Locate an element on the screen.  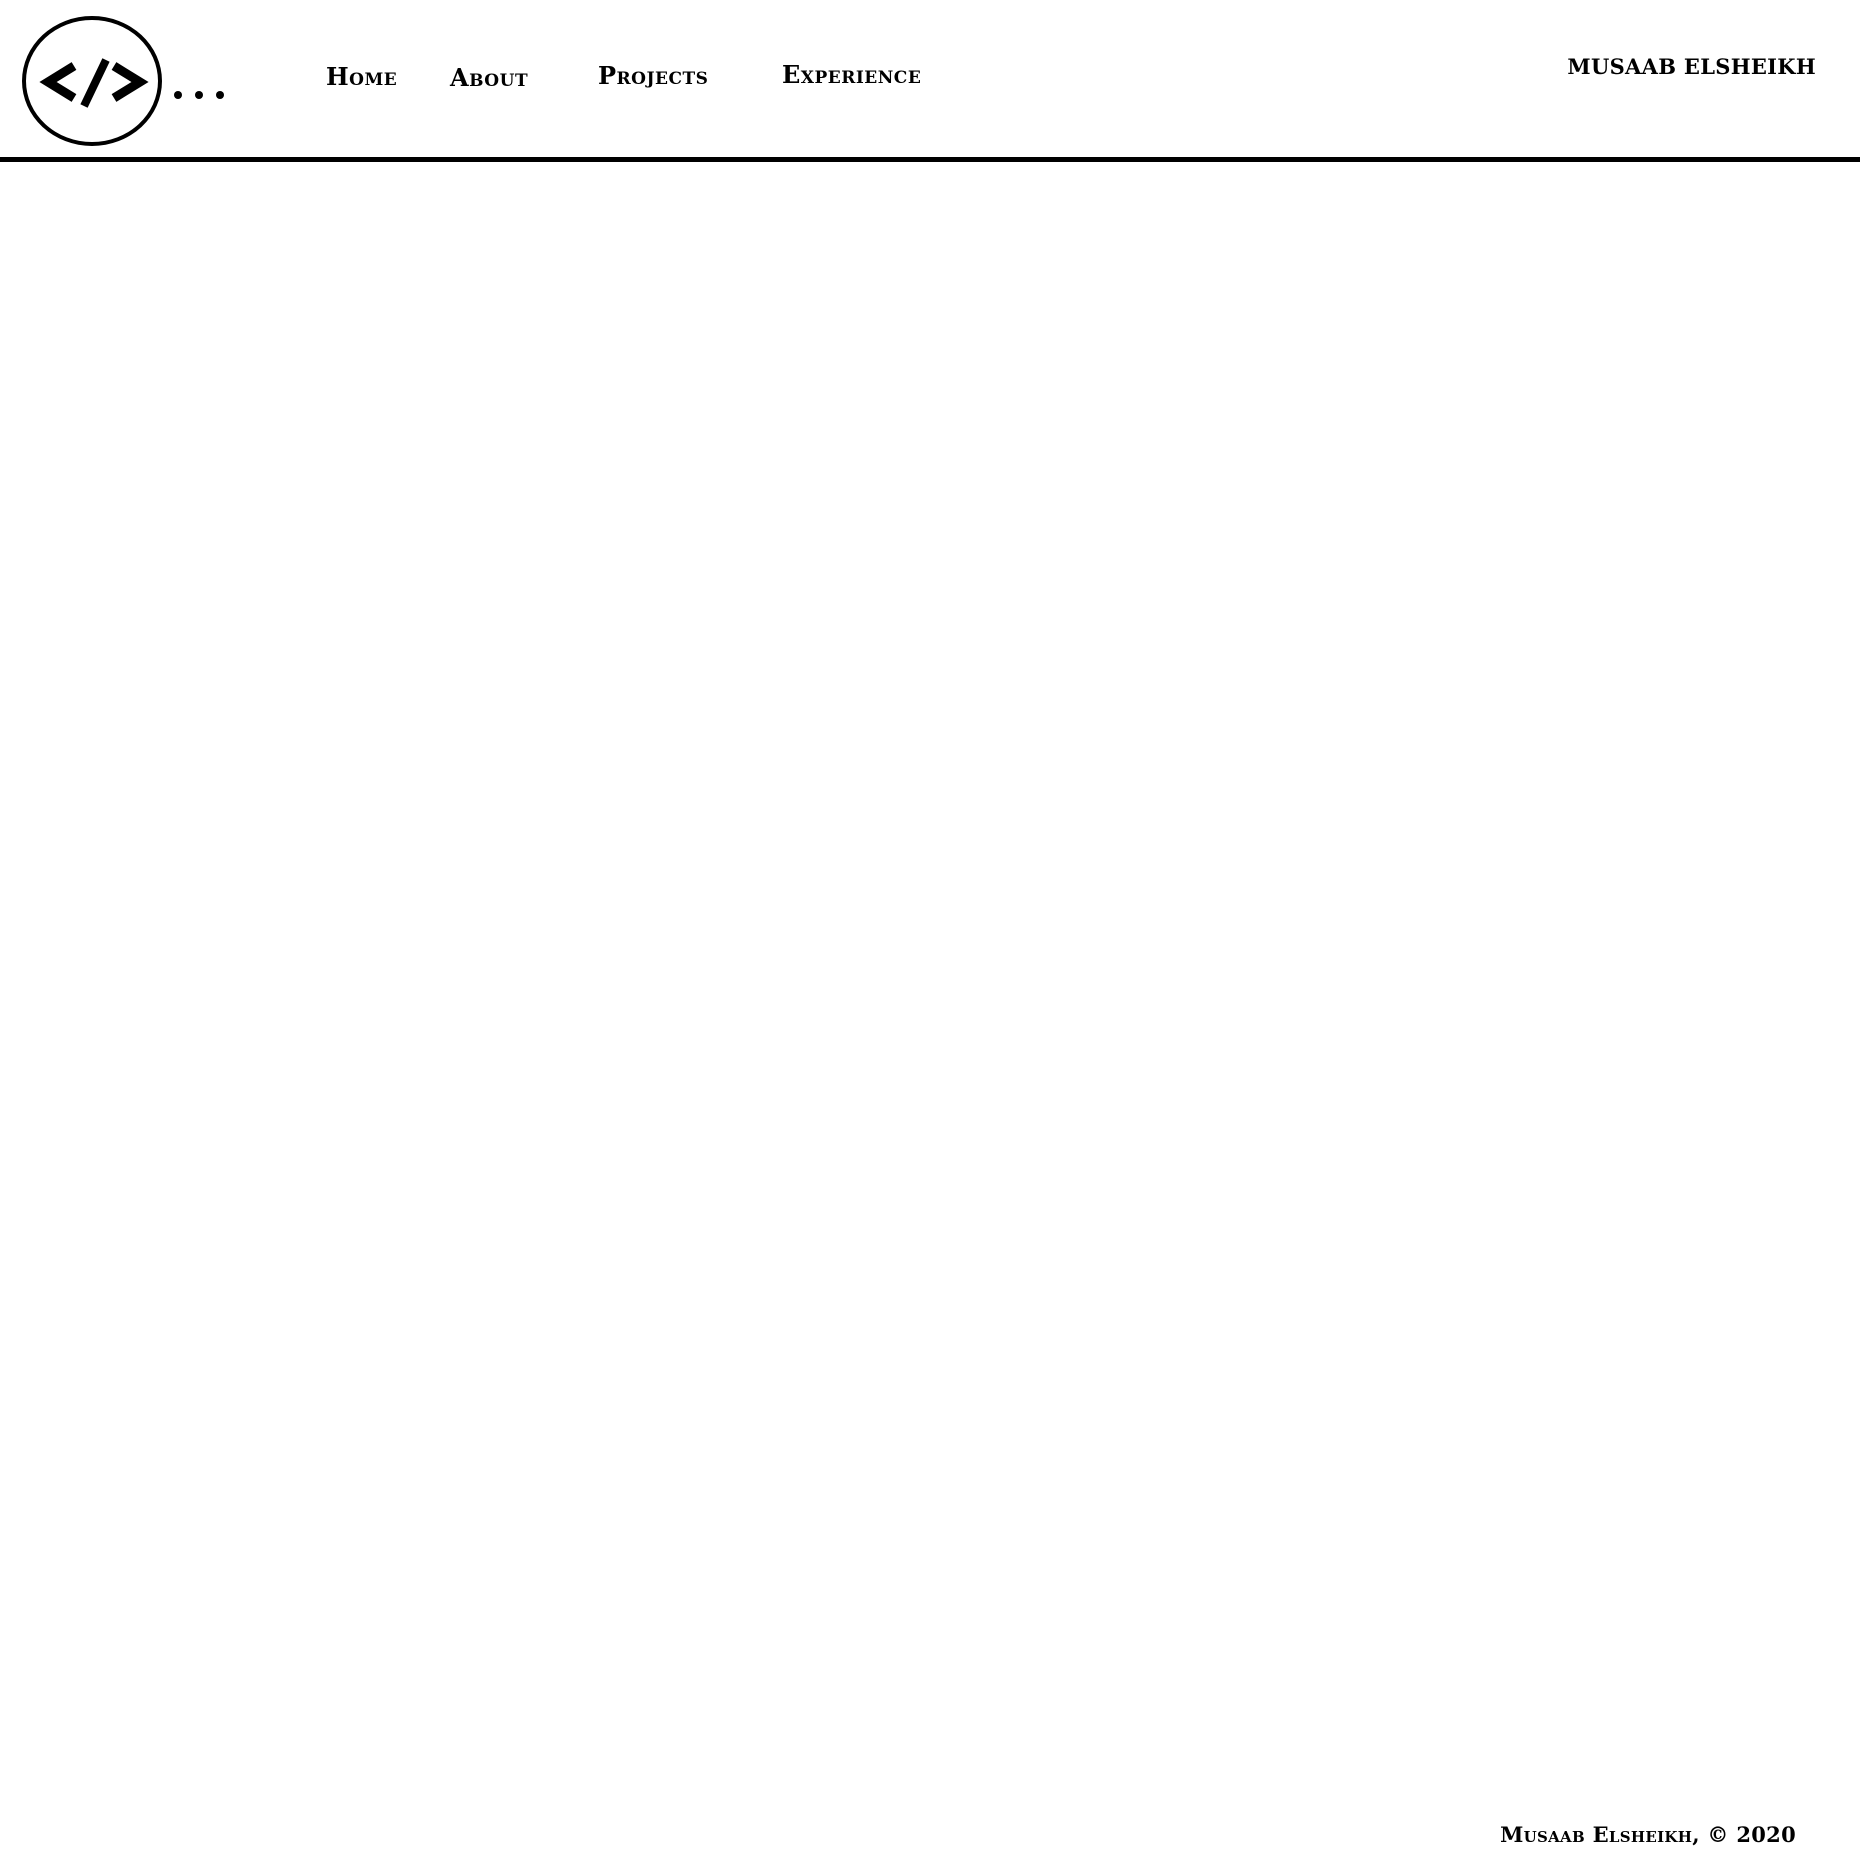
nav-link-about: About is located at coordinates (489, 77).